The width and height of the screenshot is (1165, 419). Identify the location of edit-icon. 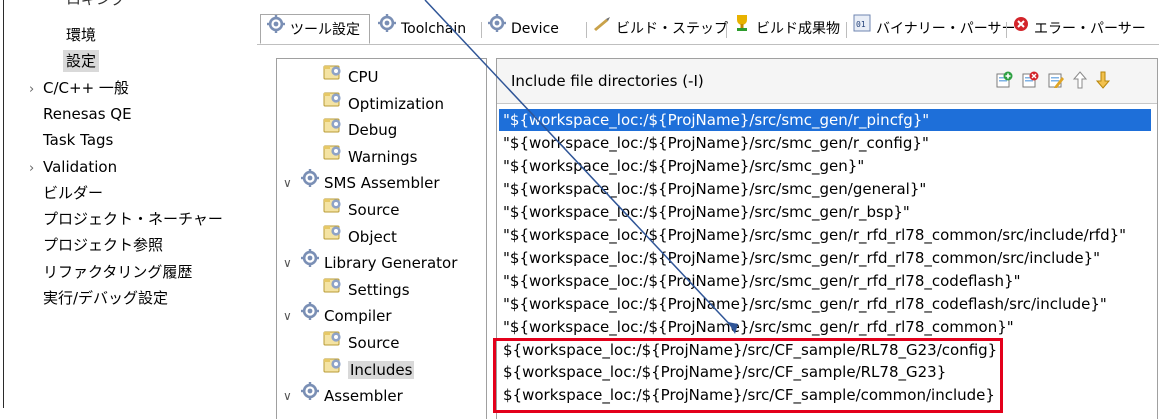
(1056, 83).